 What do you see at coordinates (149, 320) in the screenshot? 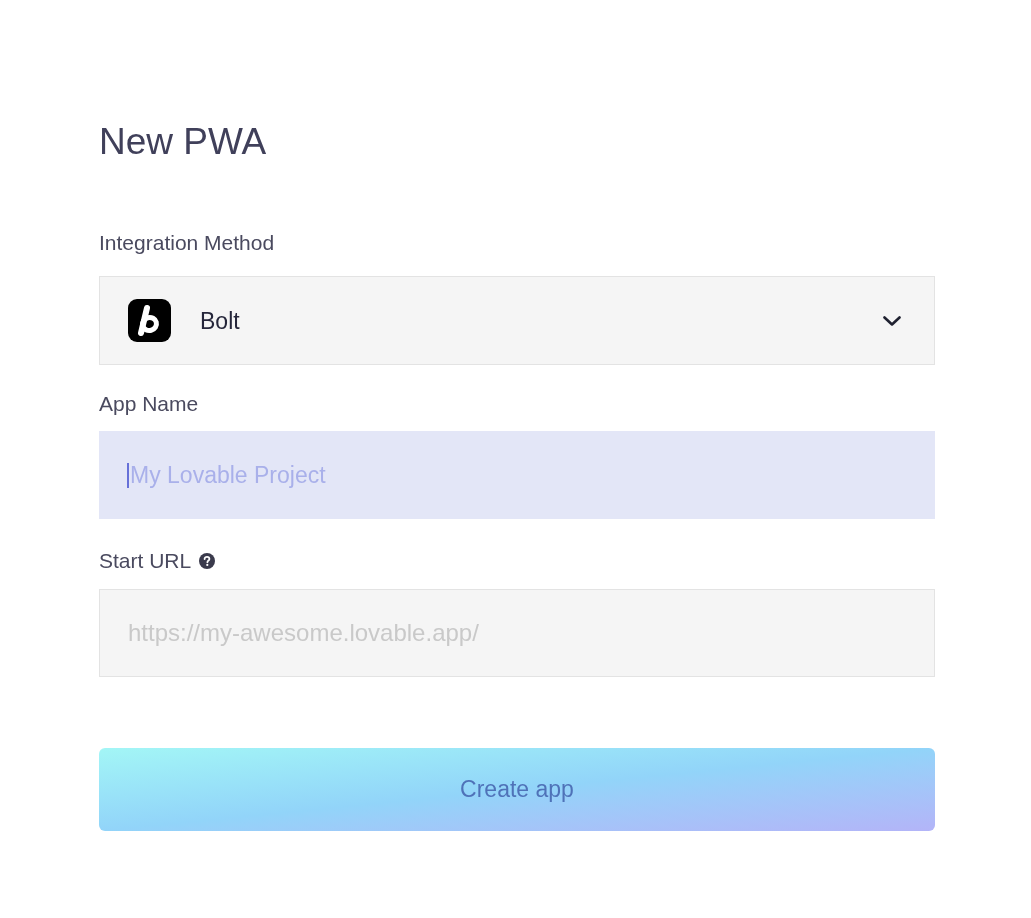
I see `app-logo-icon` at bounding box center [149, 320].